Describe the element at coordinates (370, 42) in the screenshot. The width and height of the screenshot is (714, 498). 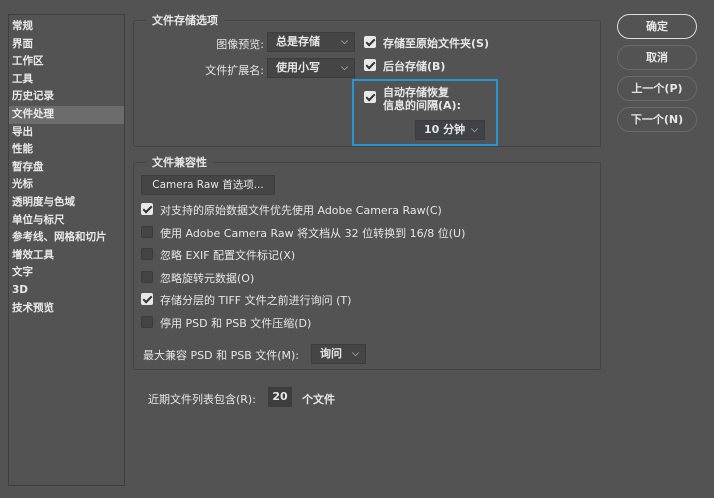
I see `save-to-original-checkbox` at that location.